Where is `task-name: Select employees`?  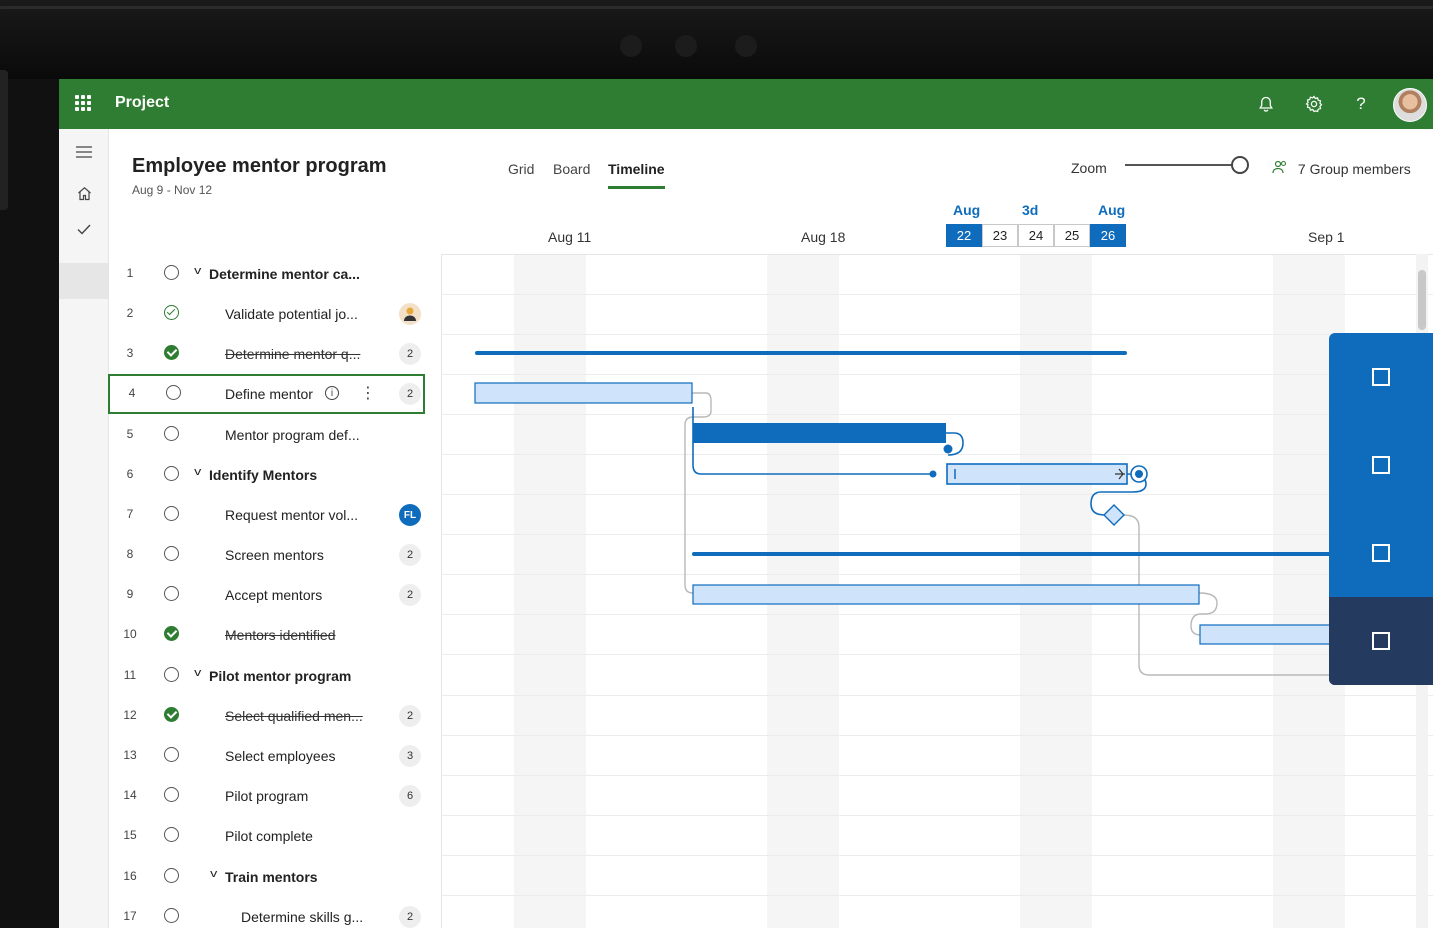
task-name: Select employees is located at coordinates (280, 756).